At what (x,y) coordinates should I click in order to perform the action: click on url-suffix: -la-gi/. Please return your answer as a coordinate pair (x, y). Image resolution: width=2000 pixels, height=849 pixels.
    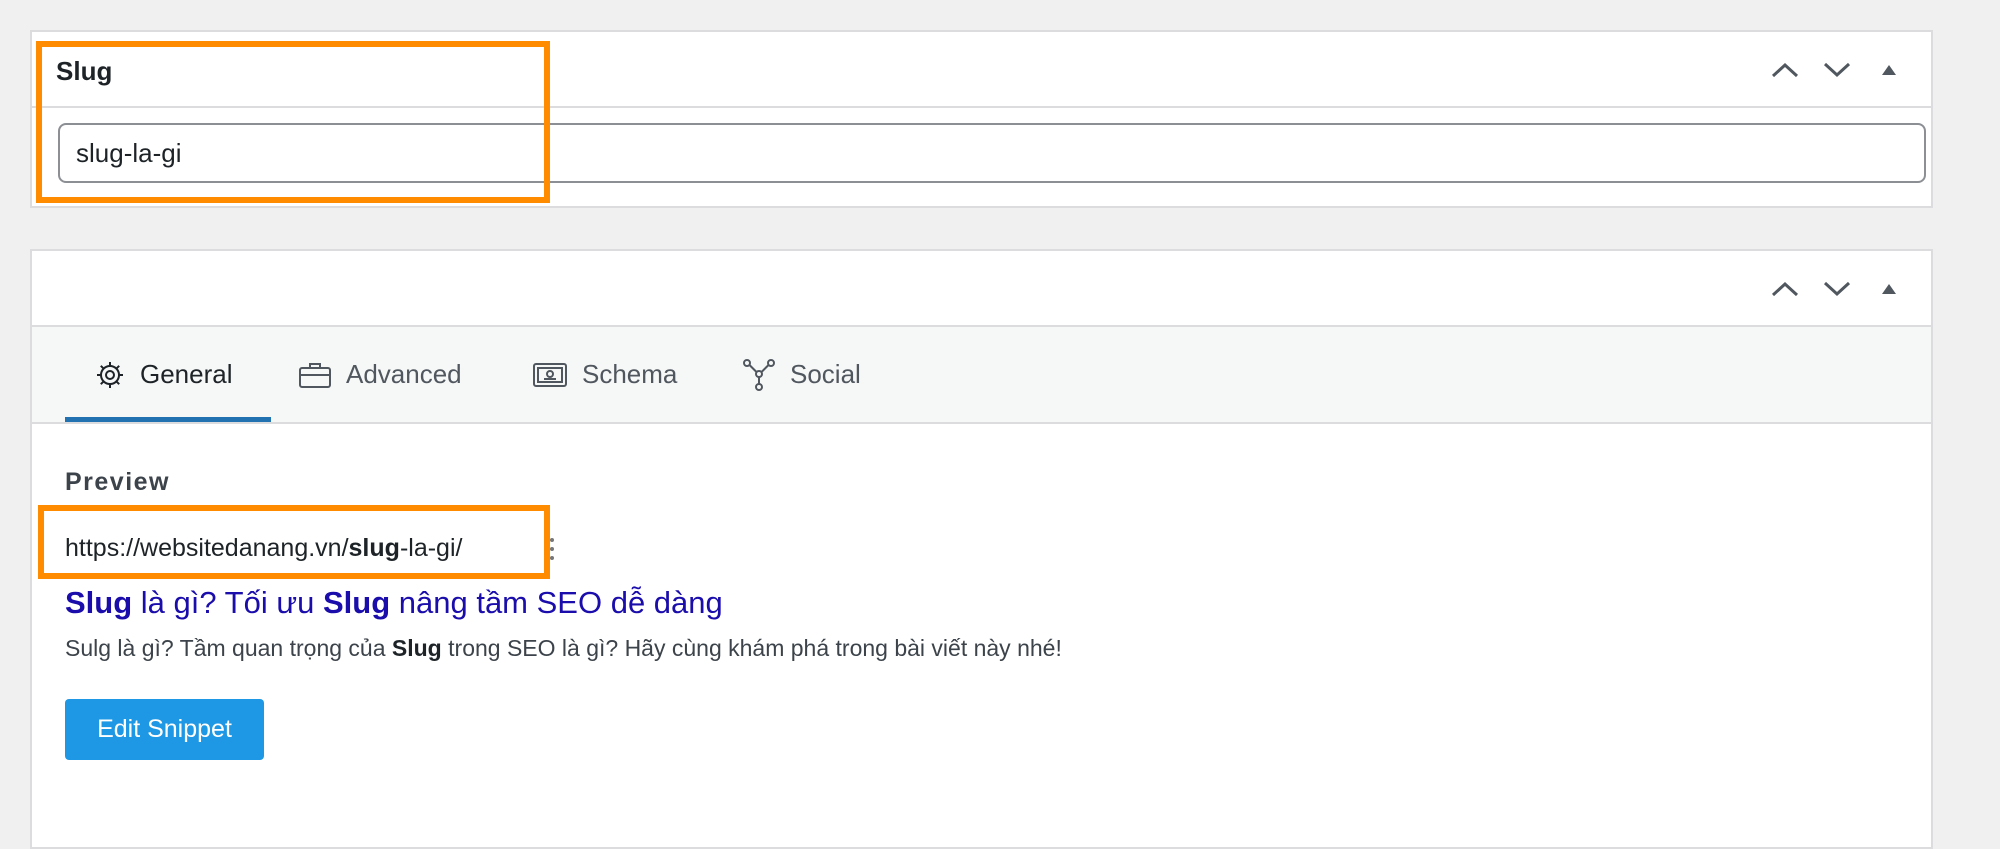
    Looking at the image, I should click on (431, 548).